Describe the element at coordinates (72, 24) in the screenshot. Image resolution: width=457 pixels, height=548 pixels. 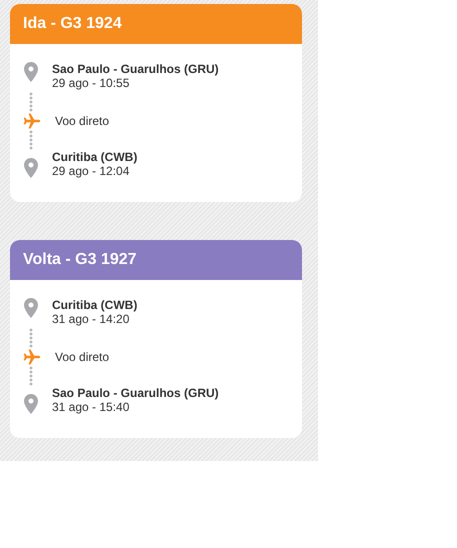
I see `flight-title: Ida - G3 1924` at that location.